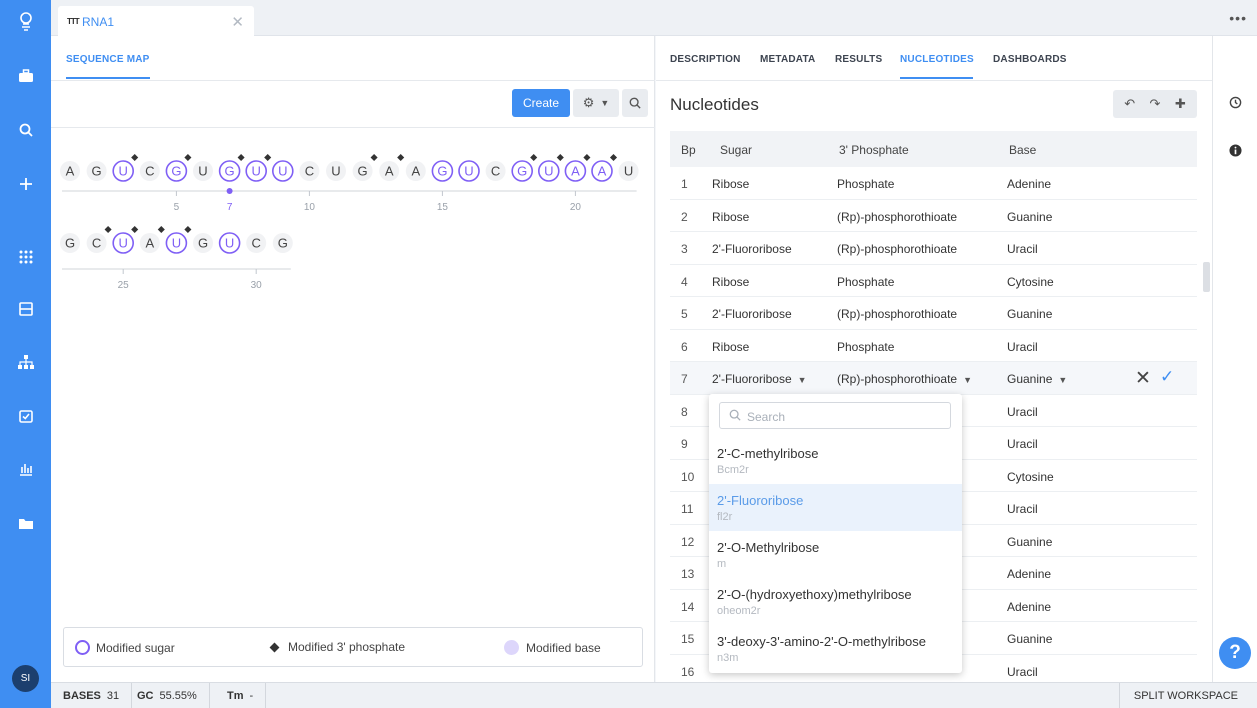  What do you see at coordinates (933, 183) in the screenshot?
I see `table-row: 1 Ribose Phosphate Adenine` at bounding box center [933, 183].